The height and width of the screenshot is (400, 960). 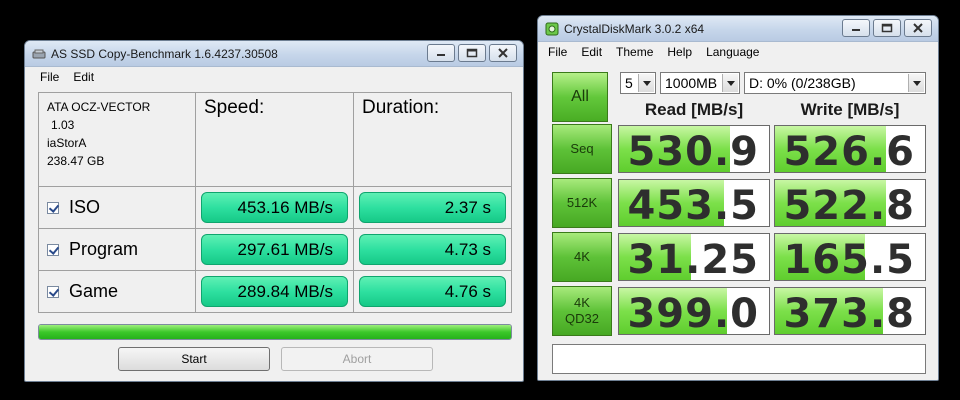 I want to click on row-game-label: Game, so click(x=117, y=291).